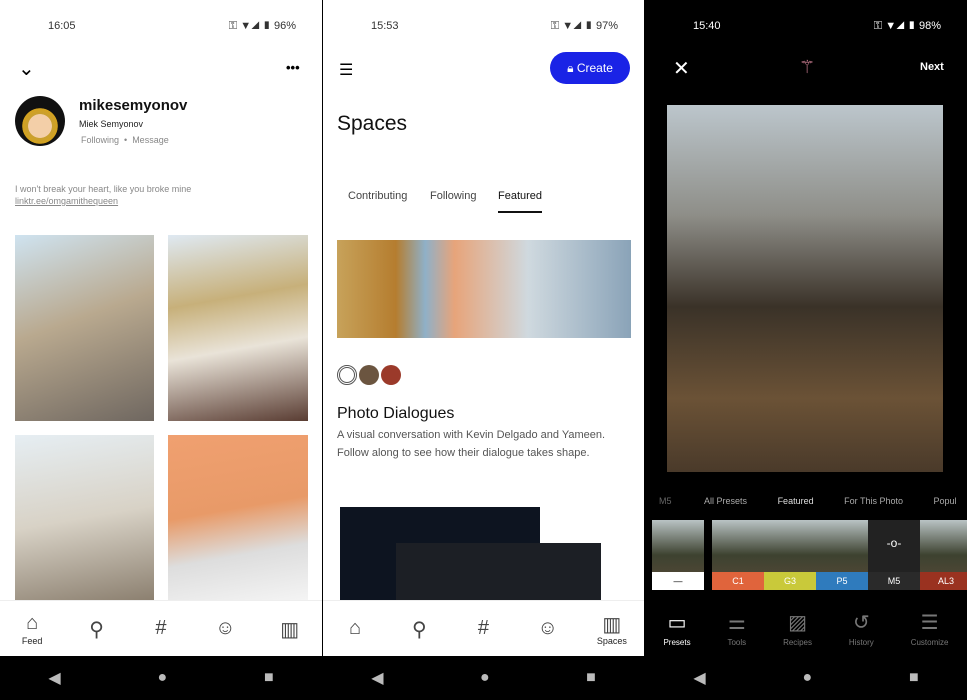 This screenshot has width=967, height=700. Describe the element at coordinates (807, 67) in the screenshot. I see `magic-wand-icon: ⚚` at that location.